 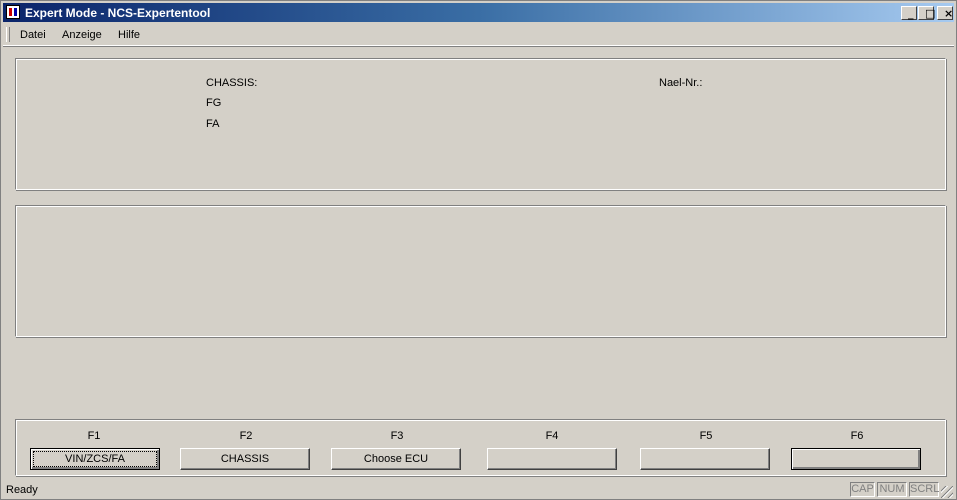 I want to click on cap-indicator: CAP, so click(x=862, y=489).